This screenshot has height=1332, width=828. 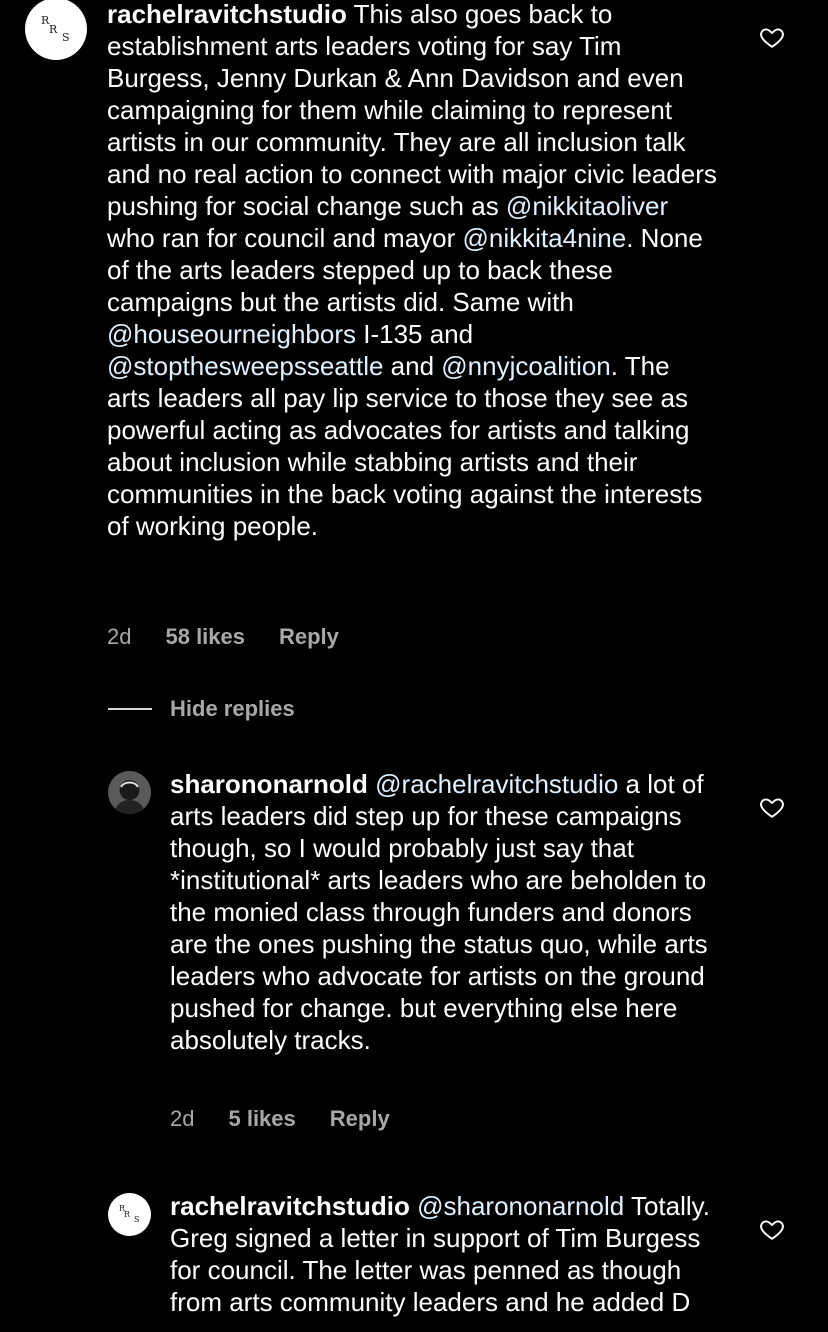 I want to click on mention-link: @nikkita4nine, so click(x=545, y=238).